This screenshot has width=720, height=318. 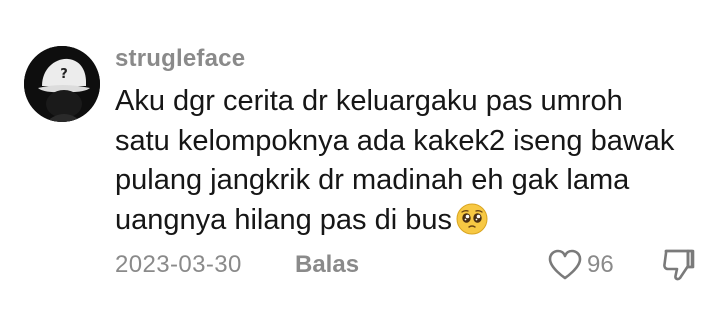 What do you see at coordinates (178, 264) in the screenshot?
I see `comment-date: 2023-03-30` at bounding box center [178, 264].